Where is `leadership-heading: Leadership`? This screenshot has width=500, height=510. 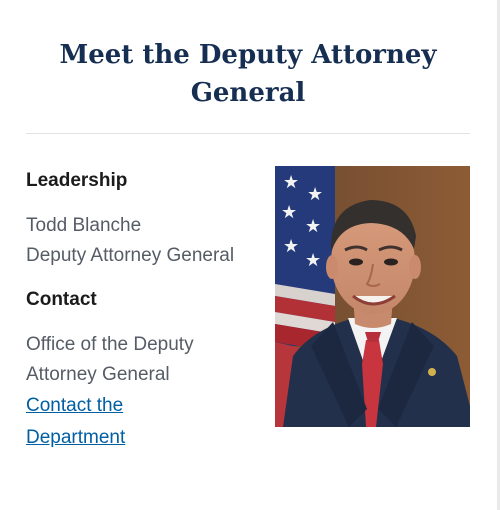
leadership-heading: Leadership is located at coordinates (77, 180).